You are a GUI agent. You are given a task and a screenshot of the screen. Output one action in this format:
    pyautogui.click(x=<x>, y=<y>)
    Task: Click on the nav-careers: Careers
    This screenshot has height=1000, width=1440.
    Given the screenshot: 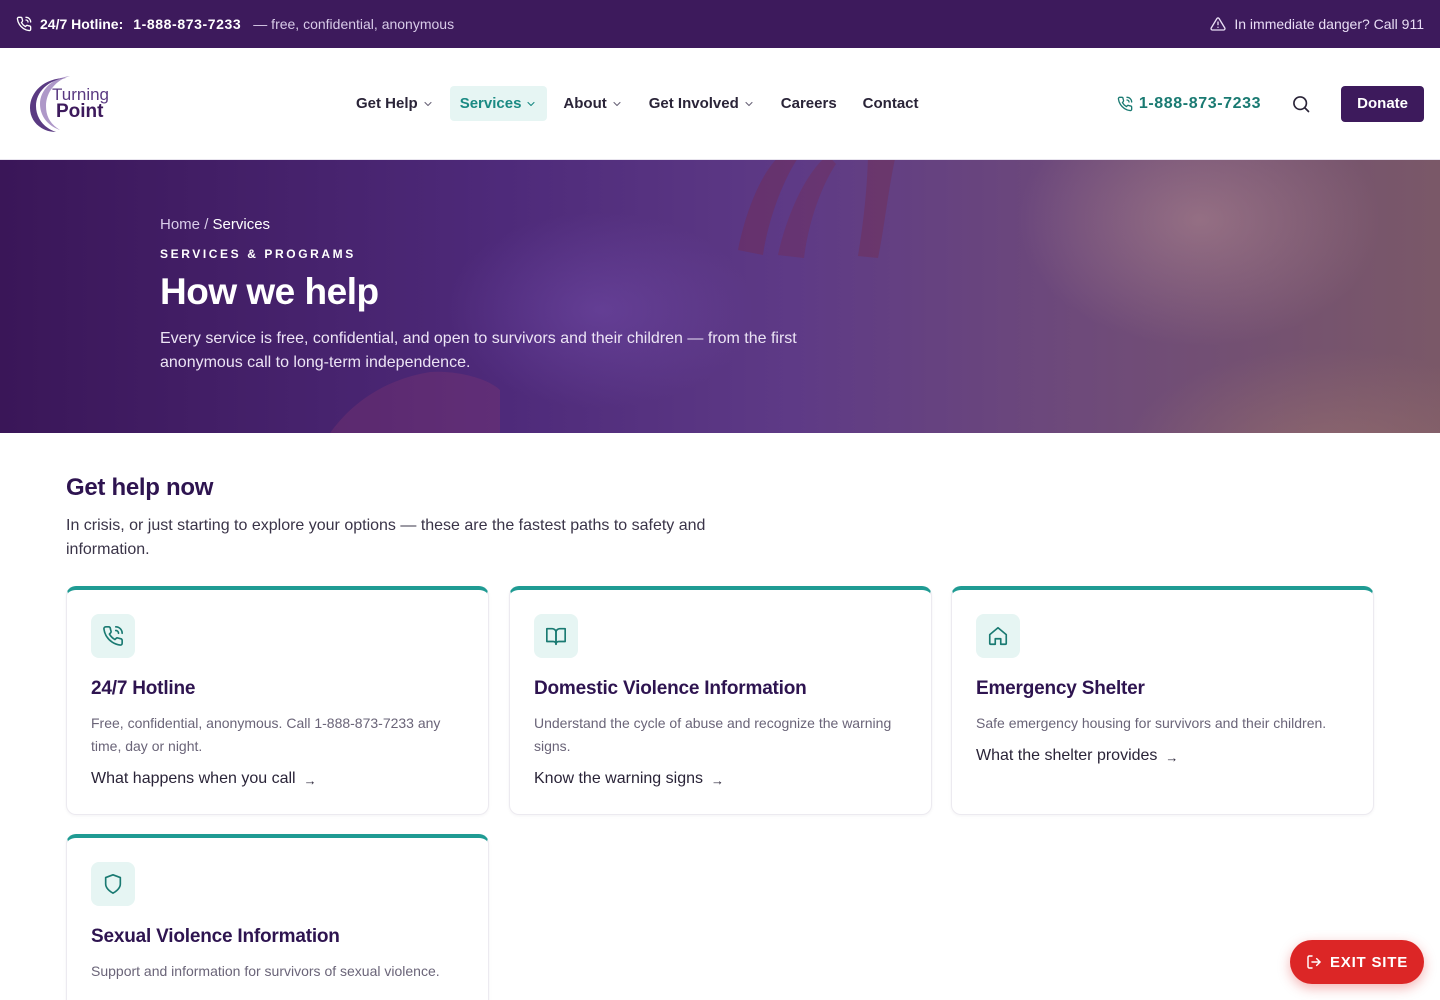 What is the action you would take?
    pyautogui.click(x=809, y=103)
    